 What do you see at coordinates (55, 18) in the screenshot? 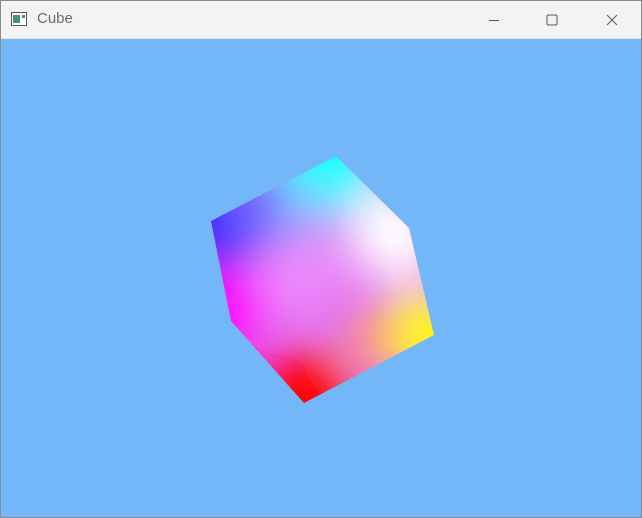
I see `window-title: Cube` at bounding box center [55, 18].